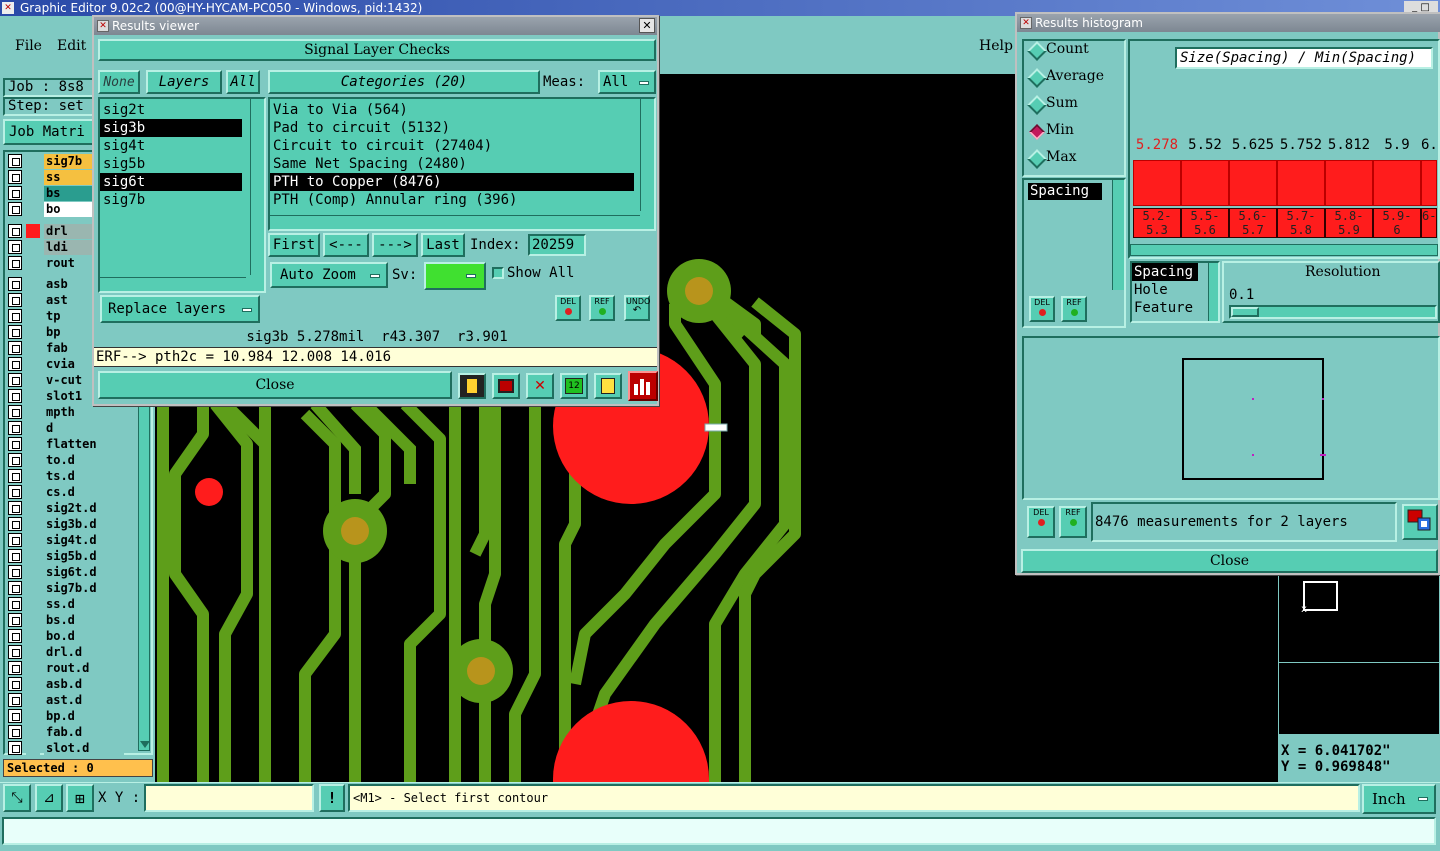  What do you see at coordinates (84, 652) in the screenshot?
I see `layer-name: drl.d` at bounding box center [84, 652].